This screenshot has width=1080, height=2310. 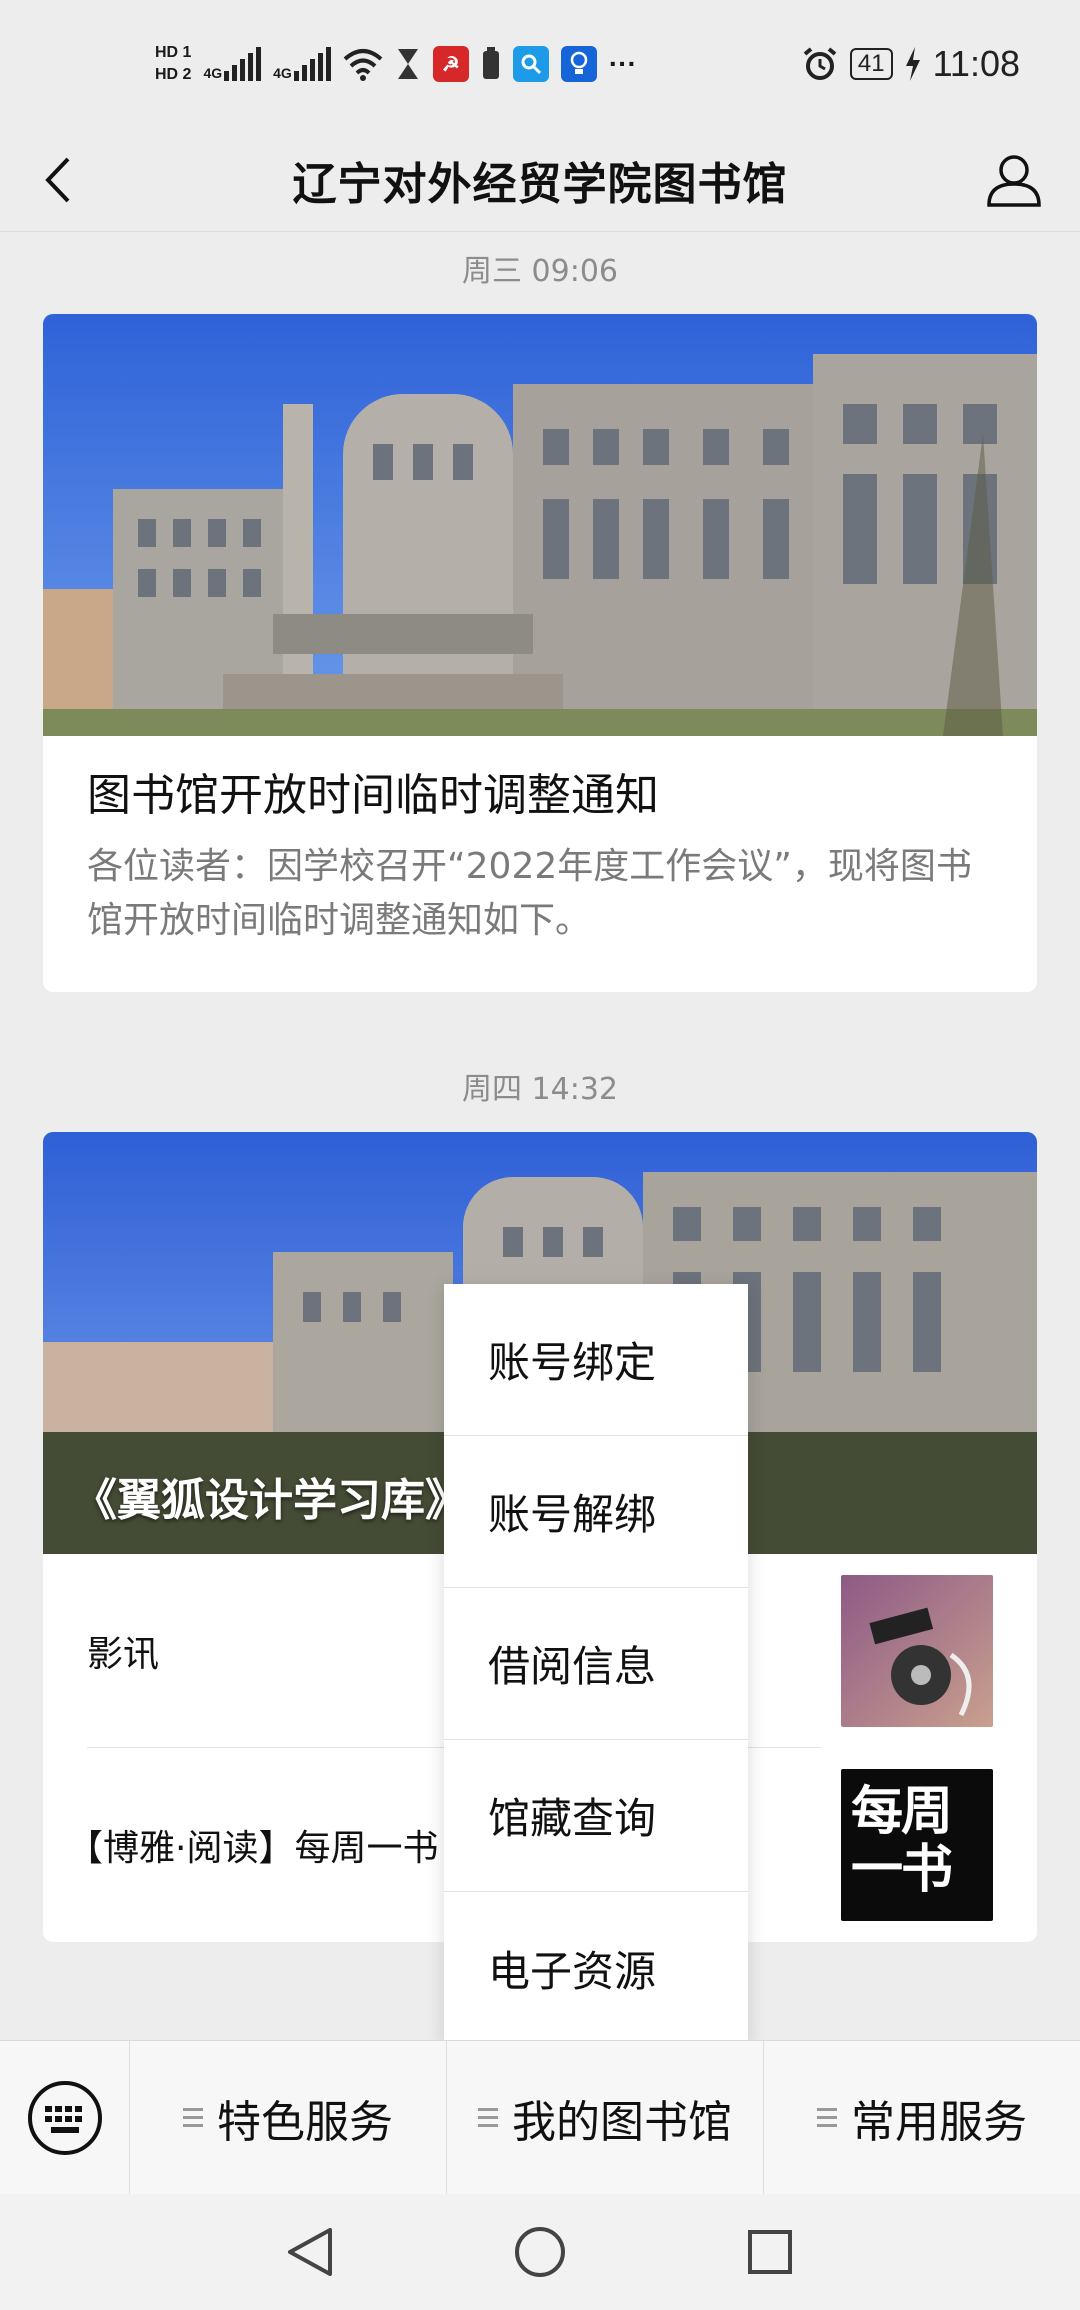 I want to click on profile-button, so click(x=1014, y=180).